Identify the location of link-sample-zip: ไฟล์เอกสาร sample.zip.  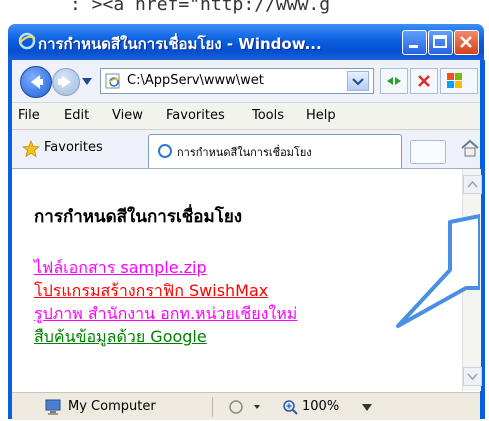
(120, 268).